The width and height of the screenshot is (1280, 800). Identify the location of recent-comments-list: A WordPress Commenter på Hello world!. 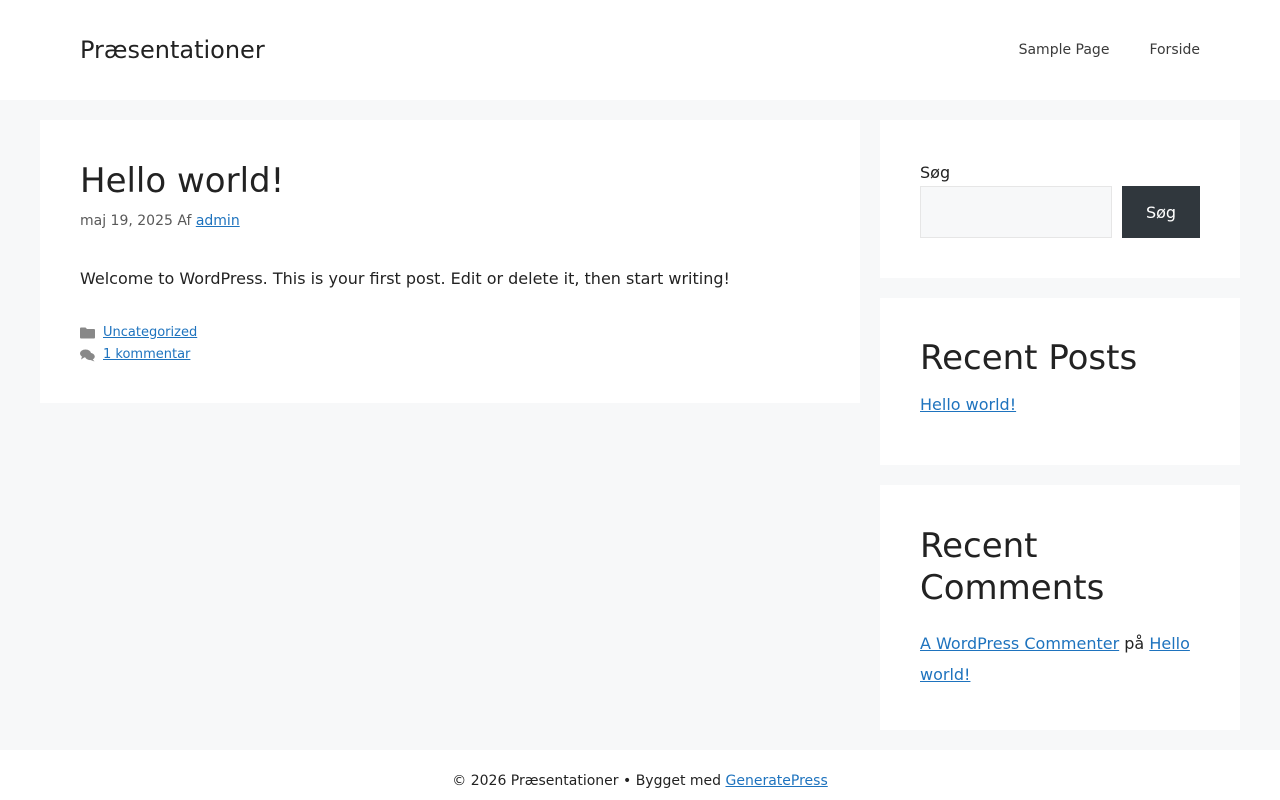
(1060, 659).